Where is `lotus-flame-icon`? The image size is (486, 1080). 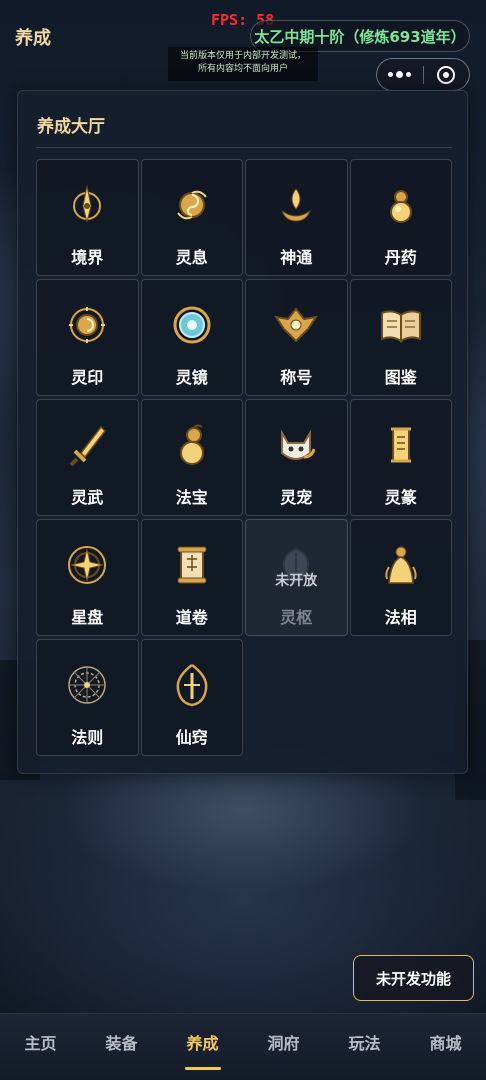 lotus-flame-icon is located at coordinates (296, 205).